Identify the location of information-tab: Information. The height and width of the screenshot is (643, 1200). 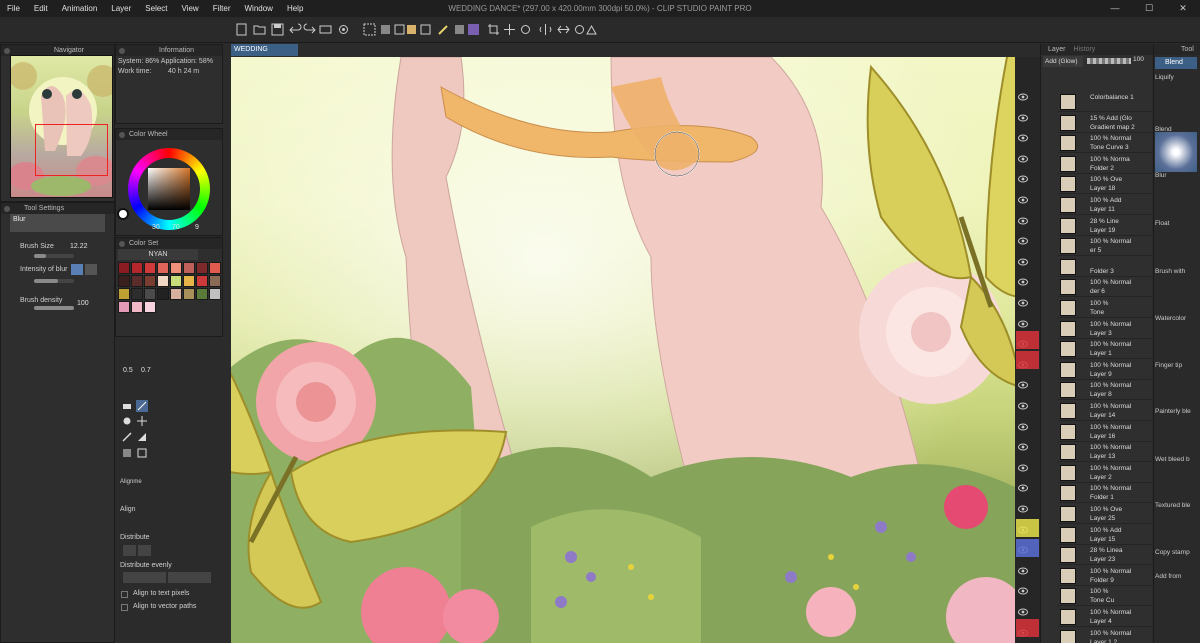
(161, 50).